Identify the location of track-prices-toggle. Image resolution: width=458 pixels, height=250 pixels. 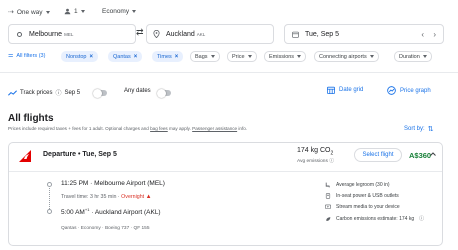
(100, 93).